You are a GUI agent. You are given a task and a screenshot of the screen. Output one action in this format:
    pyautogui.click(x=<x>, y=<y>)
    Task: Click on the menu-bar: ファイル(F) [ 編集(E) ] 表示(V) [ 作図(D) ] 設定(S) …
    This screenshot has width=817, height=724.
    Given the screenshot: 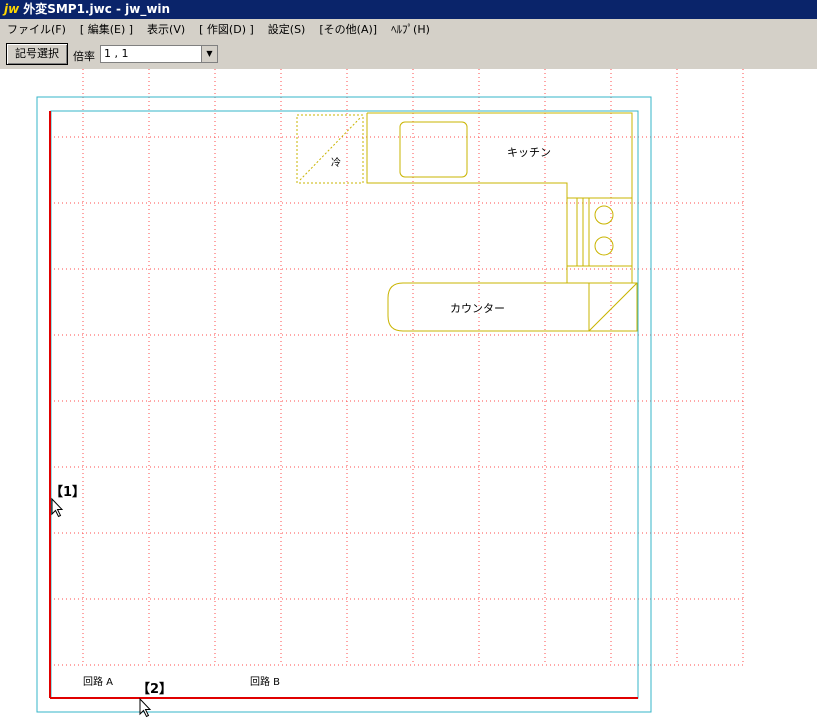 What is the action you would take?
    pyautogui.click(x=408, y=29)
    